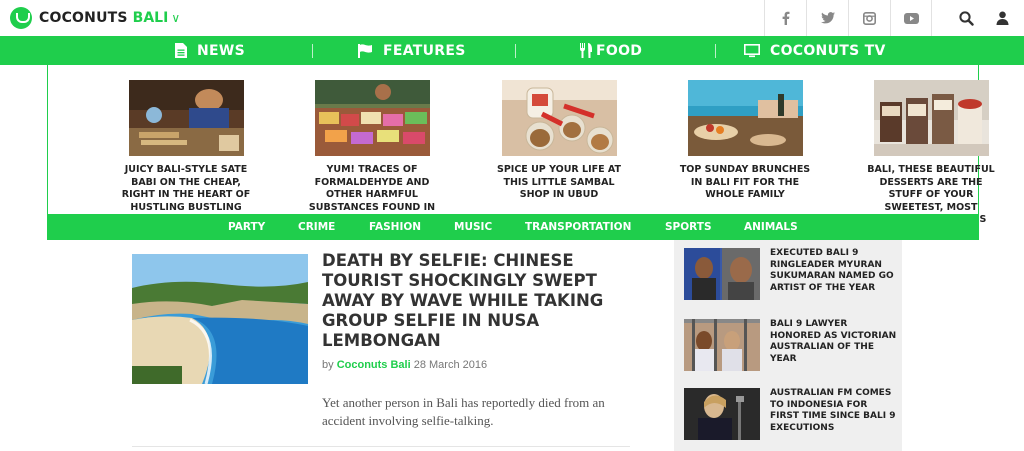 This screenshot has width=1024, height=451. What do you see at coordinates (316, 227) in the screenshot?
I see `category-crime: CRIME` at bounding box center [316, 227].